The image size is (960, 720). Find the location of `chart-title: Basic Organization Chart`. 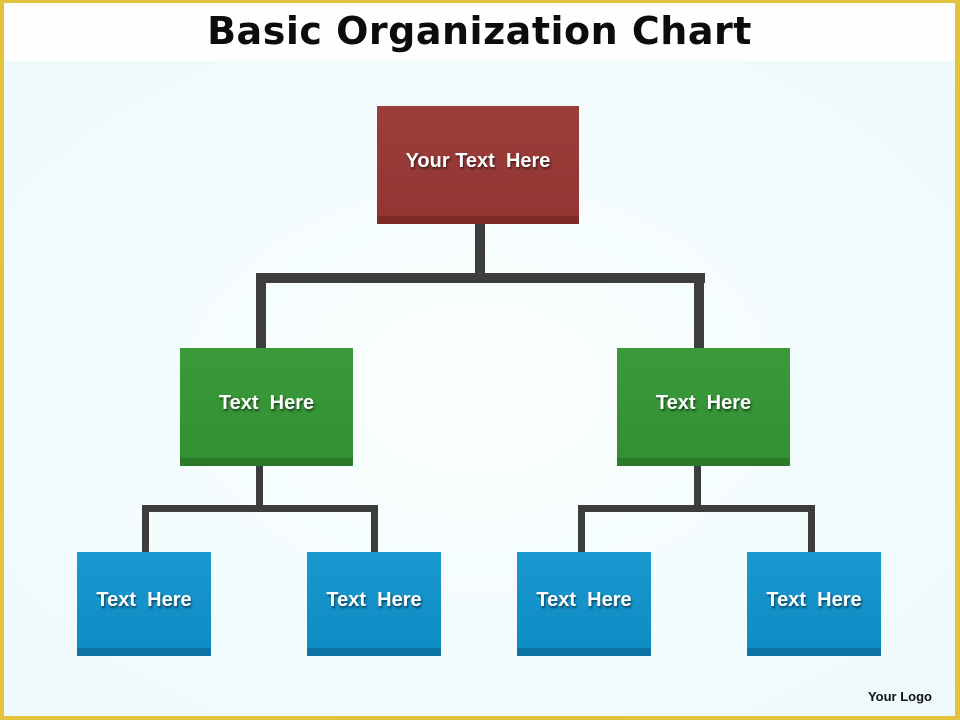

chart-title: Basic Organization Chart is located at coordinates (479, 31).